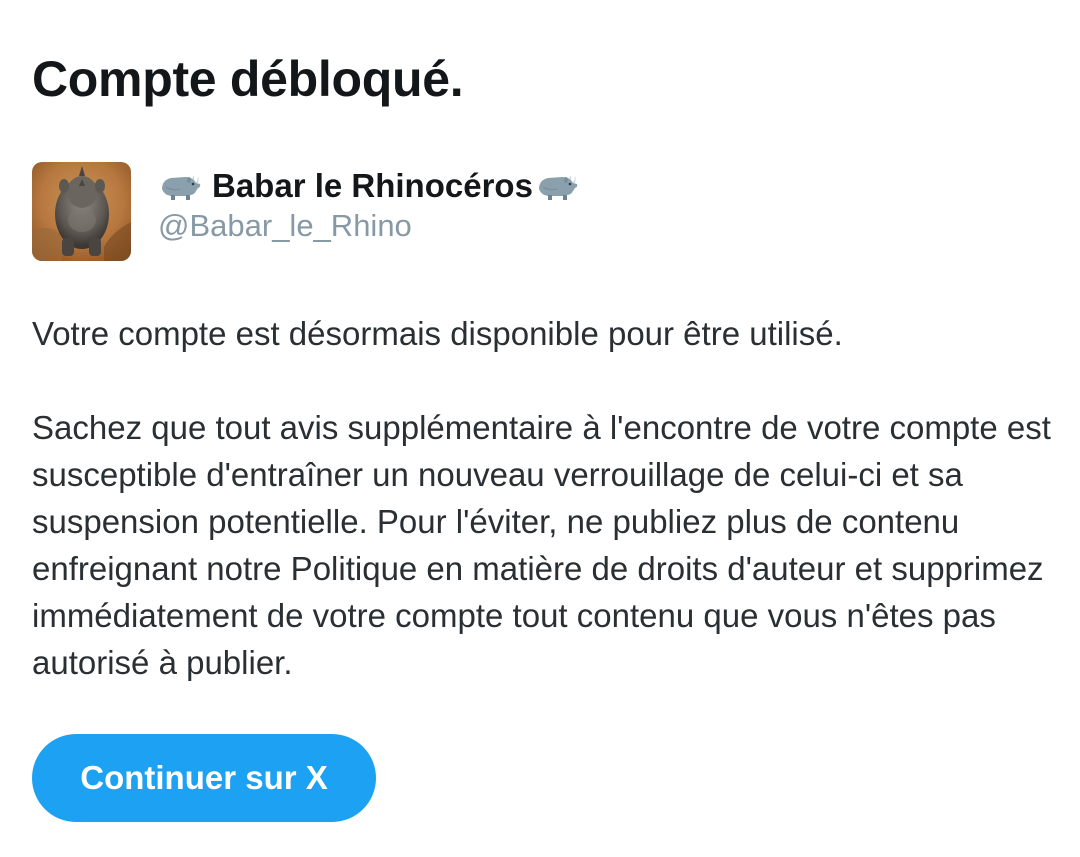 The image size is (1080, 857). I want to click on continue-button: Continuer sur X, so click(204, 778).